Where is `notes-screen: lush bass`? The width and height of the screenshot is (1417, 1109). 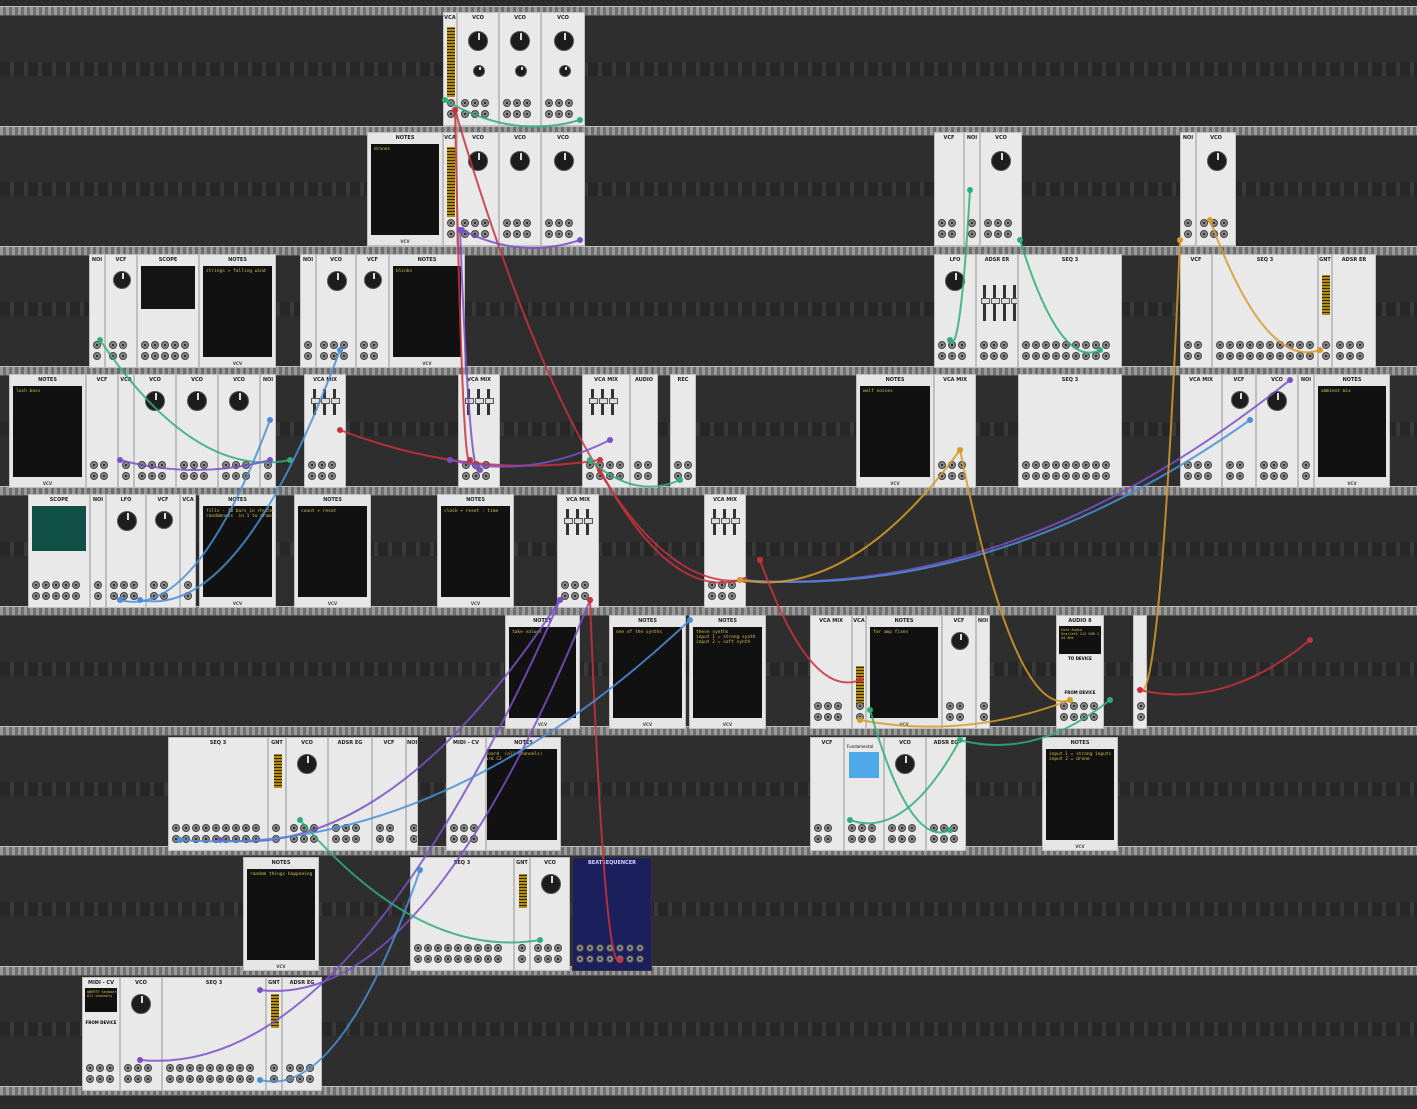 notes-screen: lush bass is located at coordinates (47, 431).